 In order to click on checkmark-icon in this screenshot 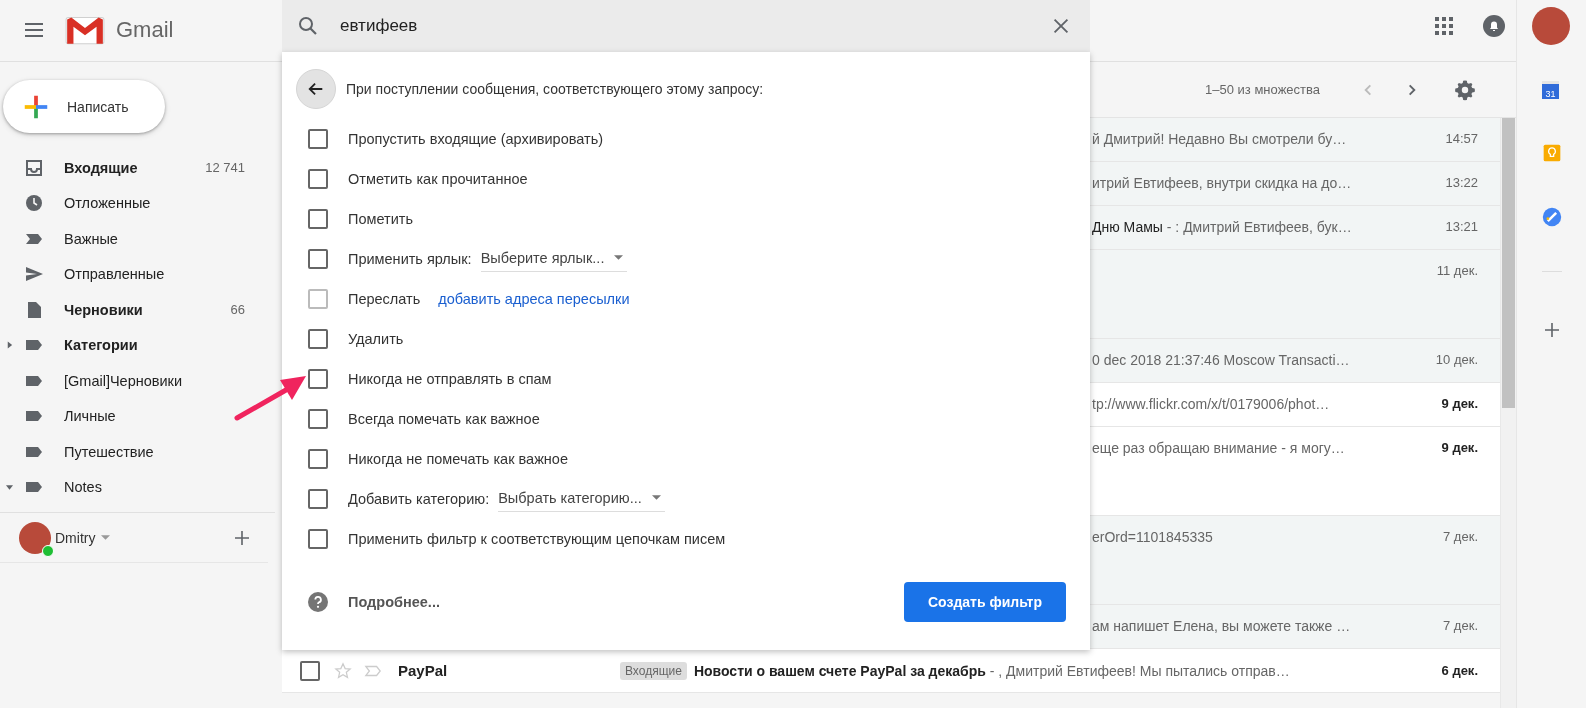, I will do `click(1551, 217)`.